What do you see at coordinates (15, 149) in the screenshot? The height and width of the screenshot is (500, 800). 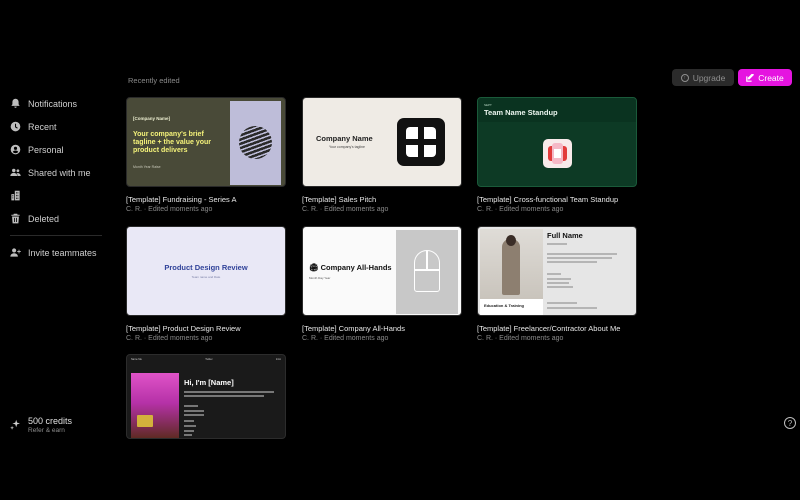 I see `user-icon` at bounding box center [15, 149].